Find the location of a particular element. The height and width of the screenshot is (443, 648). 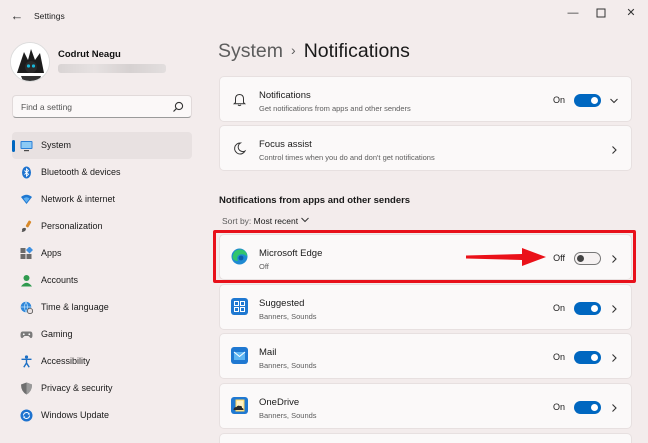

bluetooth-icon is located at coordinates (26, 172).